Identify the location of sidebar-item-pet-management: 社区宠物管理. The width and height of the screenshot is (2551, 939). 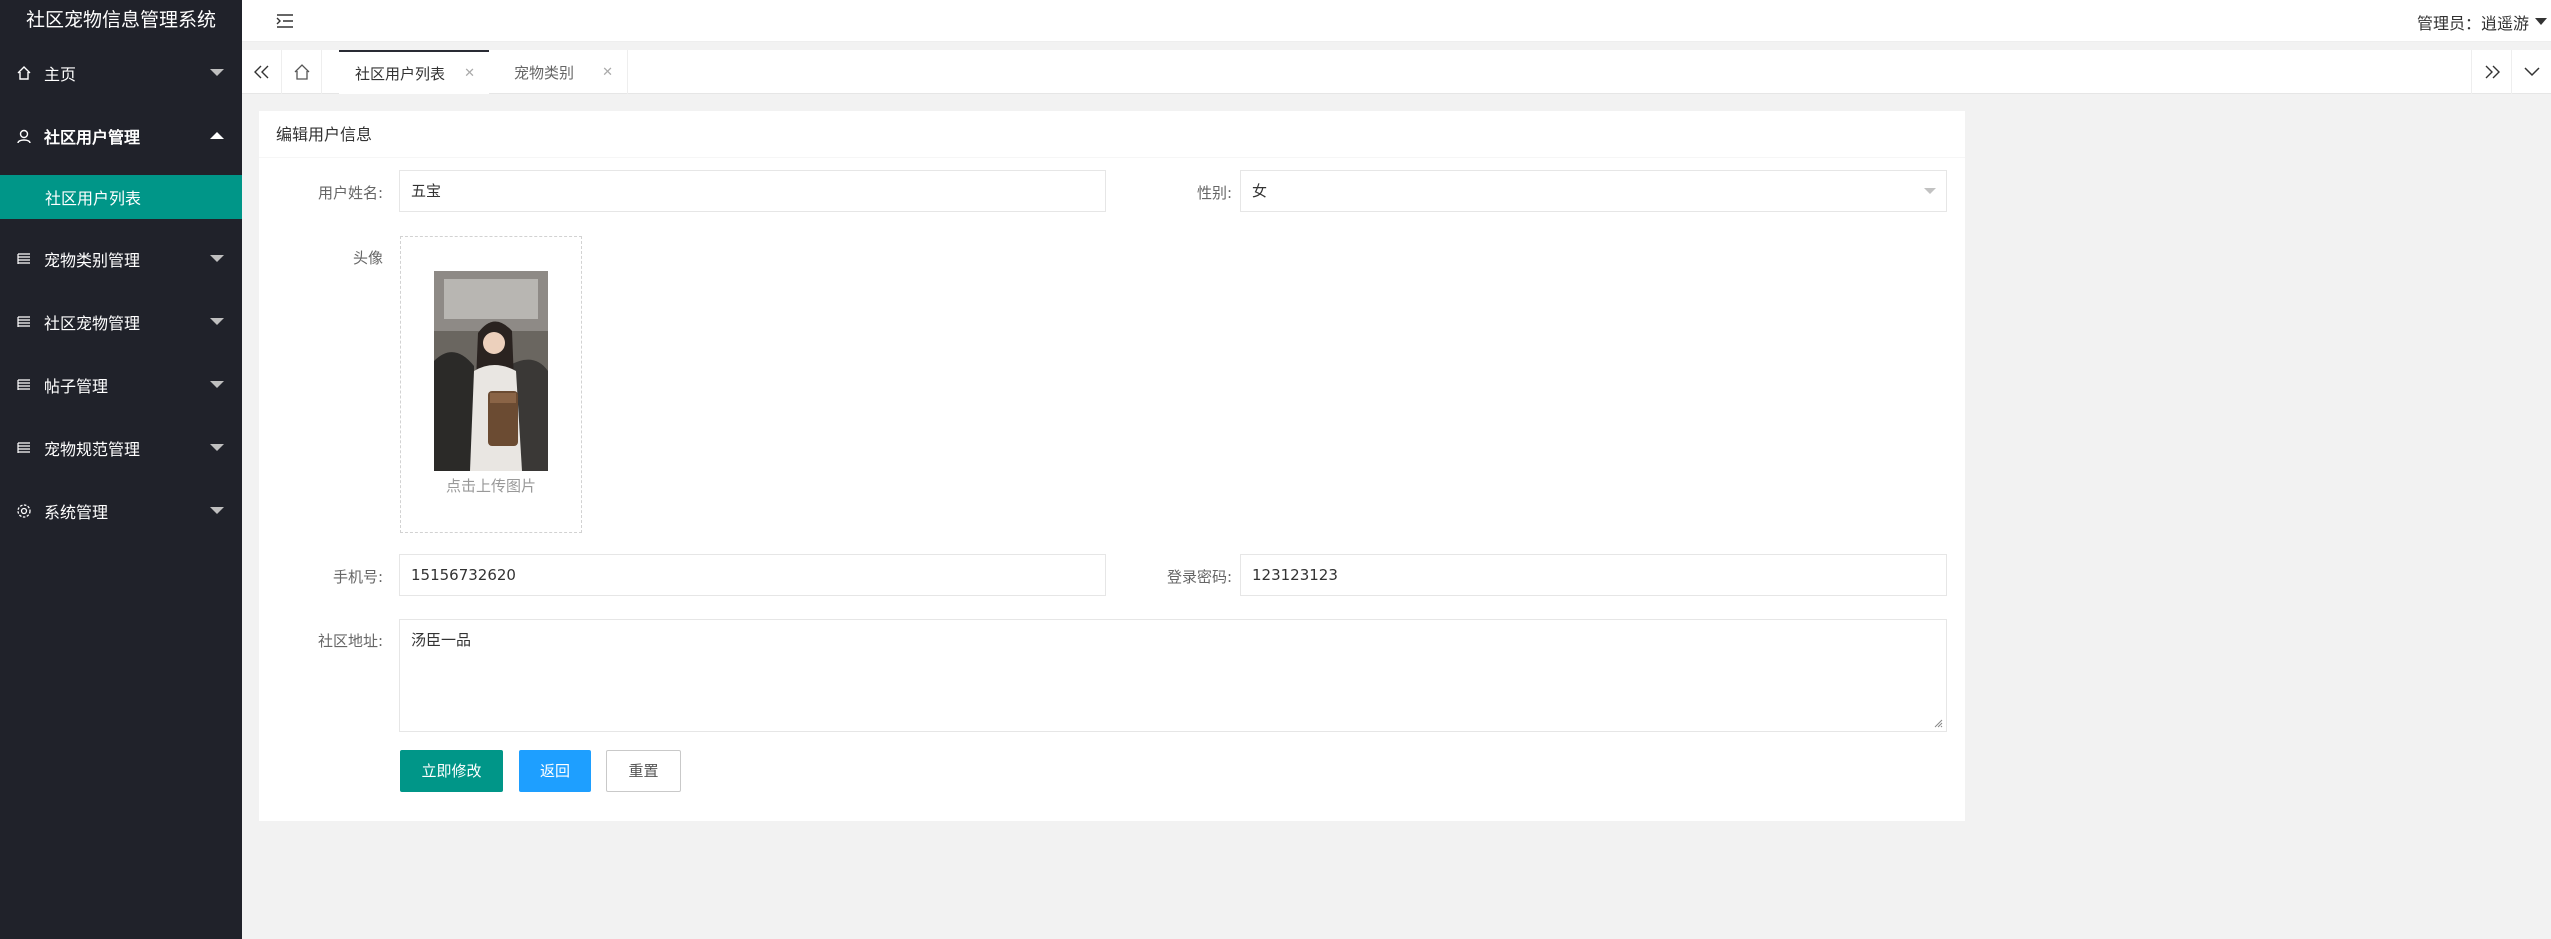
(121, 321).